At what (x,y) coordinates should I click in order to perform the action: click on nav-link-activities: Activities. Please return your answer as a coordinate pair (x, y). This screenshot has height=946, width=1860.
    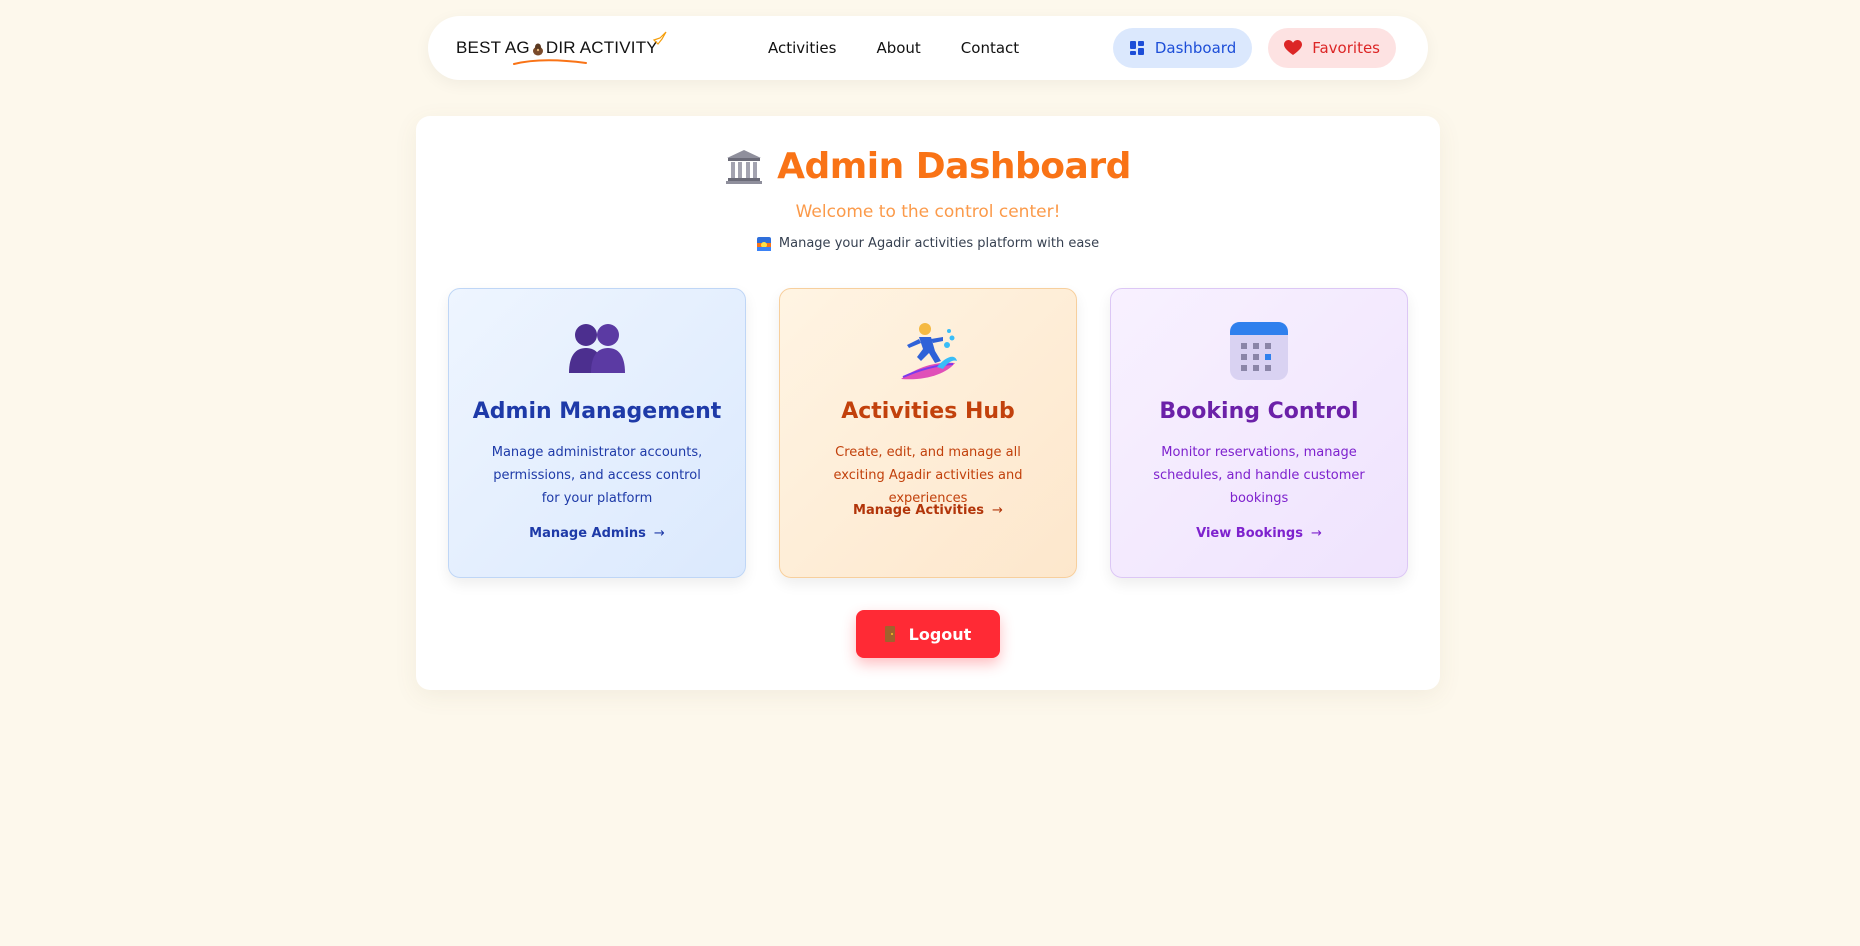
    Looking at the image, I should click on (802, 48).